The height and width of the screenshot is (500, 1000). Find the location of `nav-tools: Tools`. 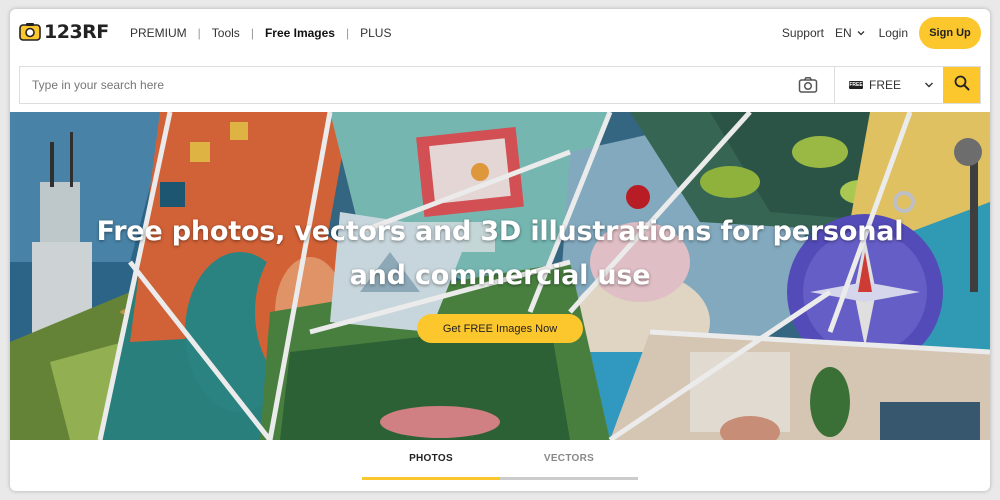

nav-tools: Tools is located at coordinates (226, 33).